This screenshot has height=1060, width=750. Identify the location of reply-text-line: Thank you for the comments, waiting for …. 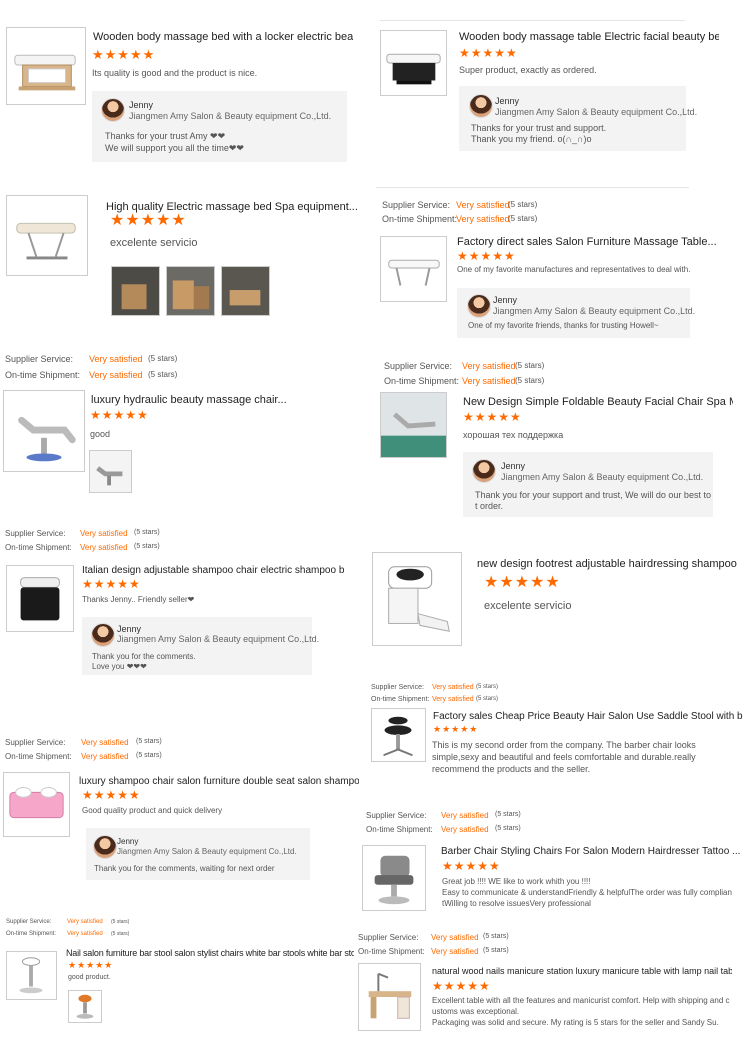
(184, 868).